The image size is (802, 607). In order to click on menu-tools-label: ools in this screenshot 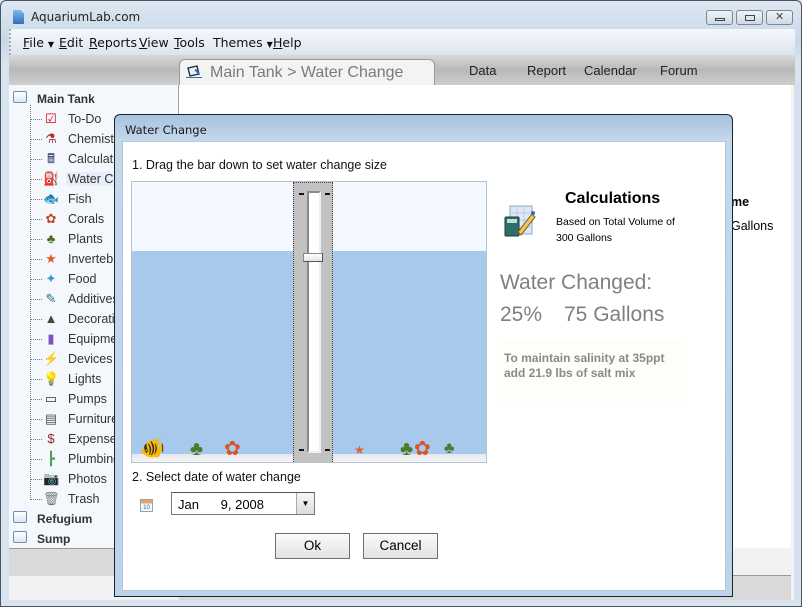, I will do `click(192, 42)`.